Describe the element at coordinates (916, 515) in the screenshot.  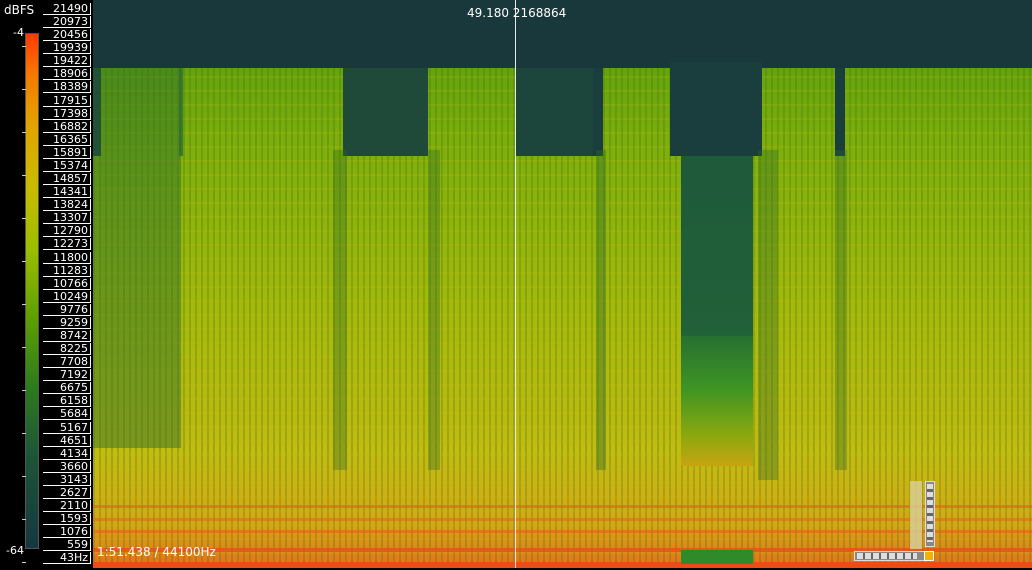
I see `level-panel` at that location.